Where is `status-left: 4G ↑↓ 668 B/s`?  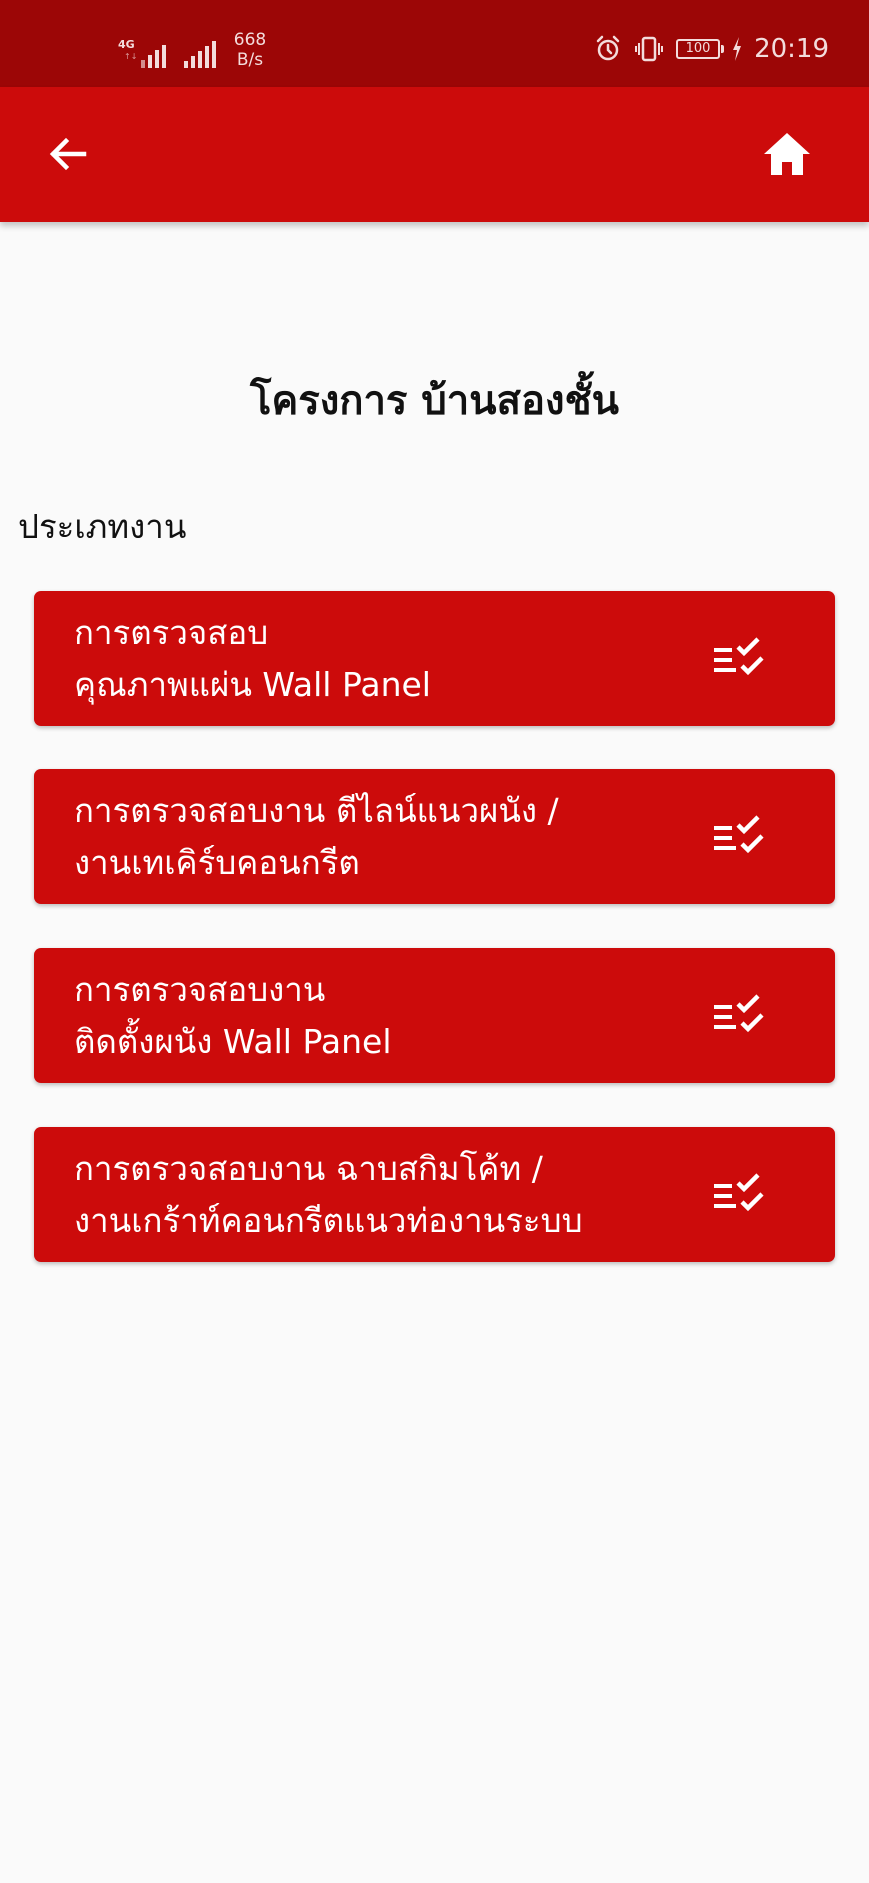 status-left: 4G ↑↓ 668 B/s is located at coordinates (193, 50).